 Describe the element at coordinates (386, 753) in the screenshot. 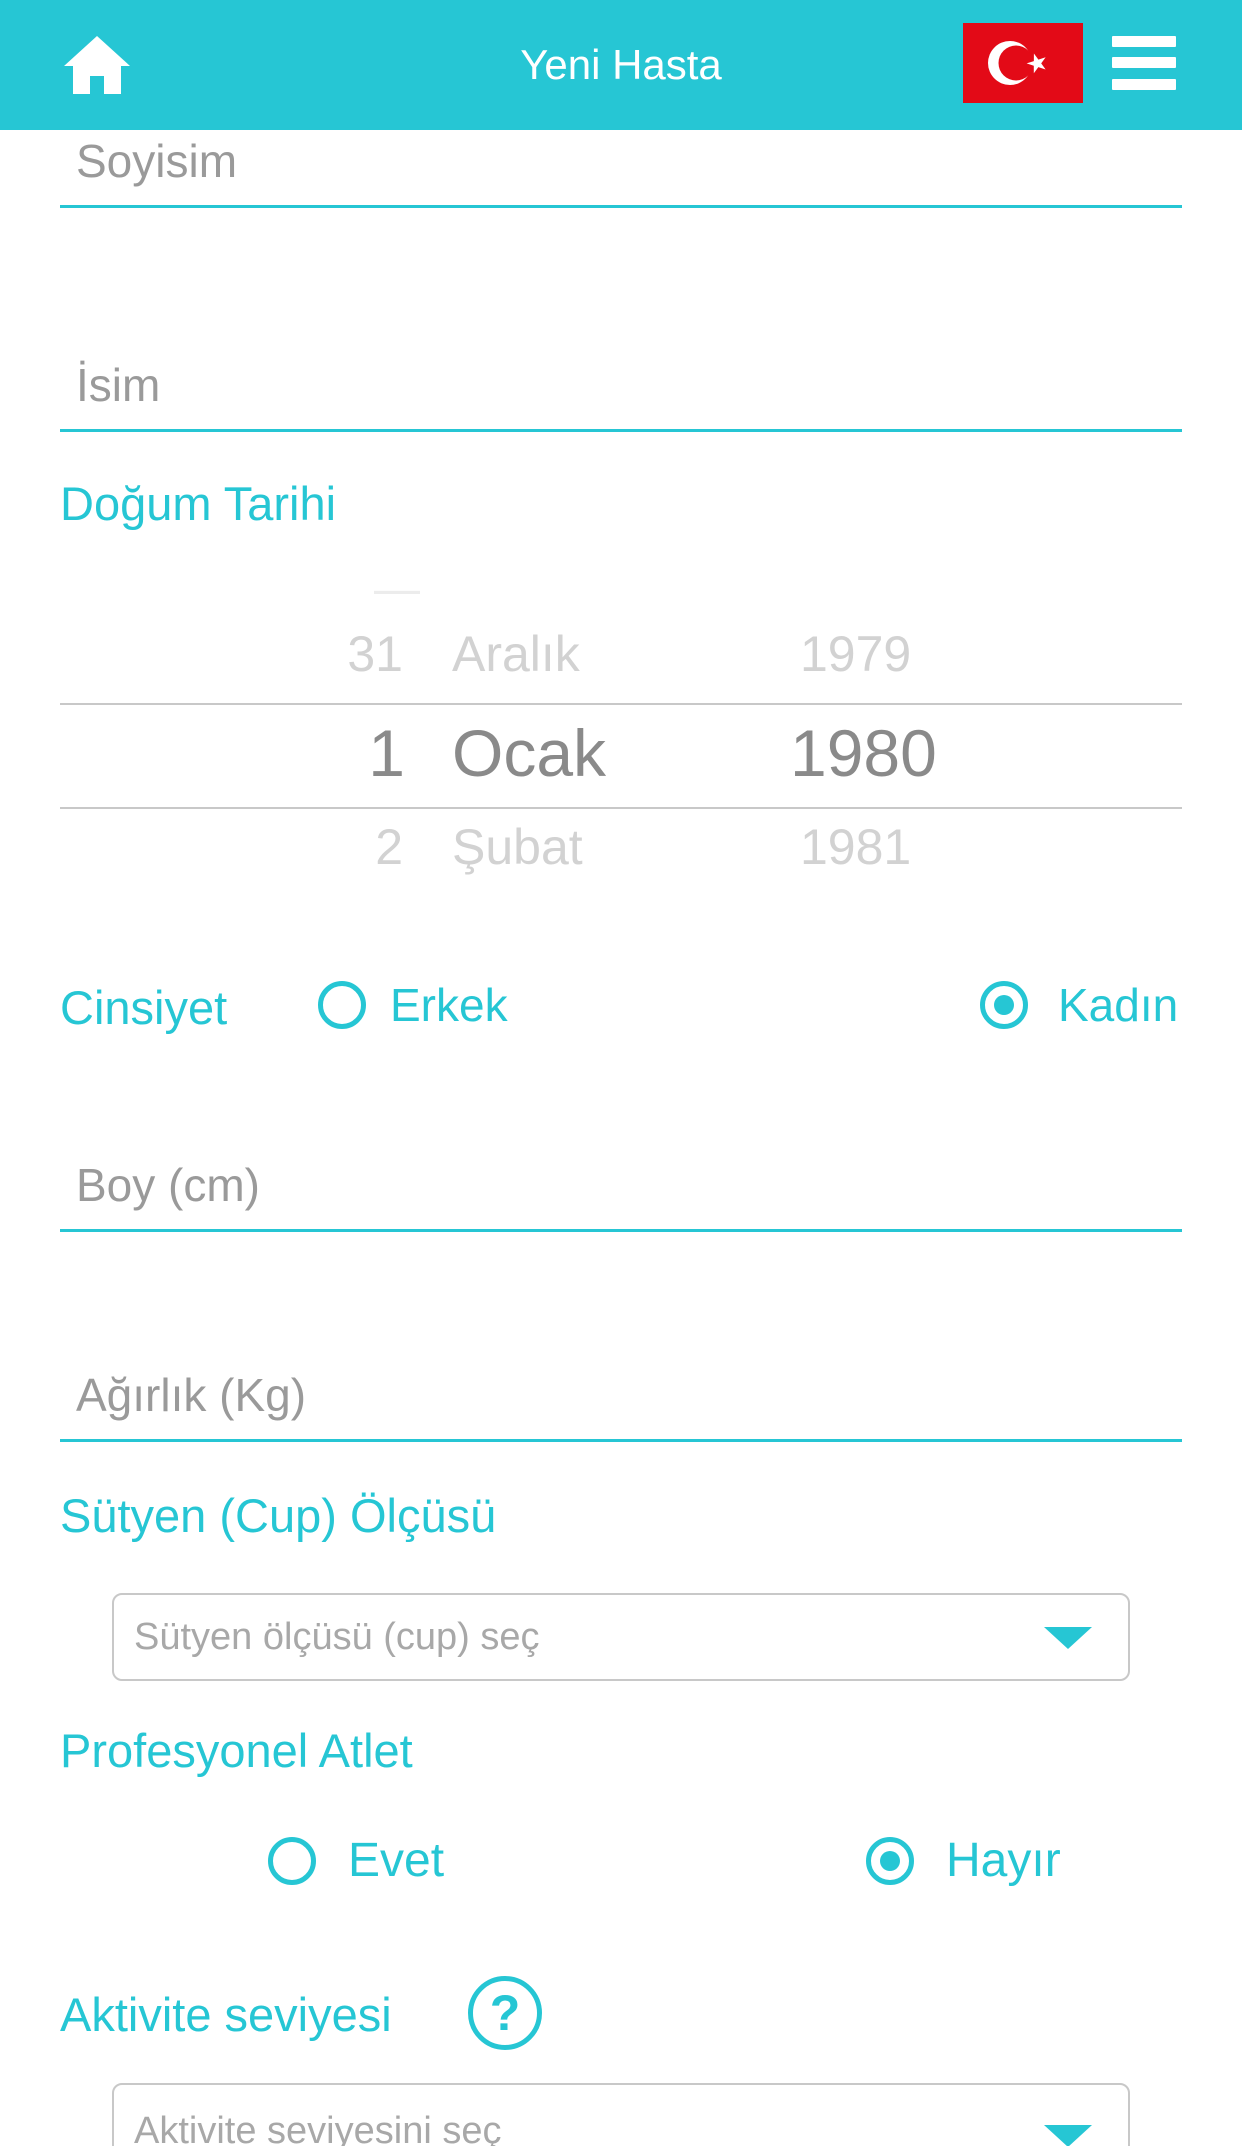

I see `picker-day-selected: 1` at that location.